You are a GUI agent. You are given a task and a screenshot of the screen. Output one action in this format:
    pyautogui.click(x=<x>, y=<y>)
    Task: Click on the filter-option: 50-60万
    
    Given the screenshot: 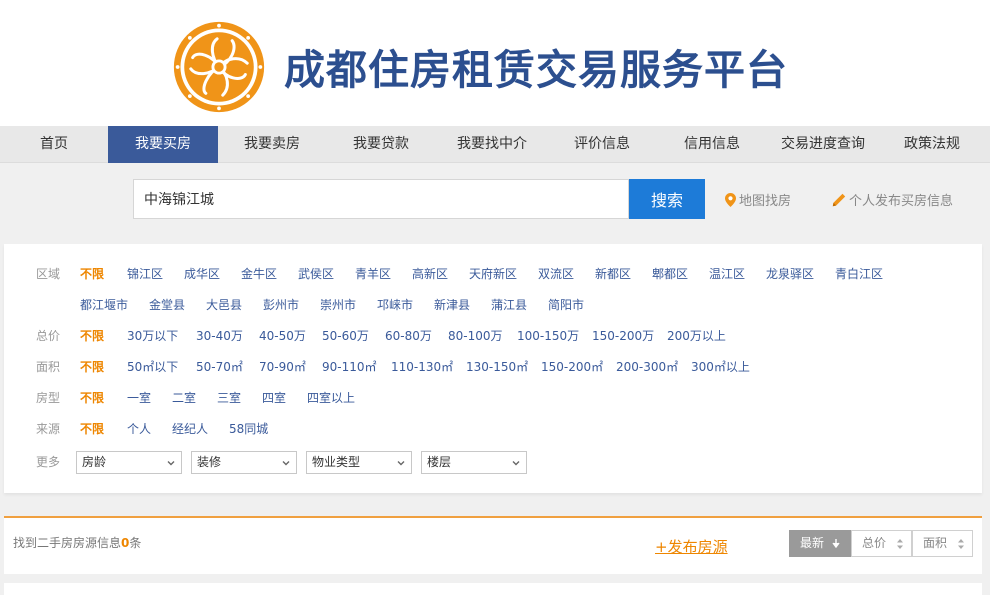 What is the action you would take?
    pyautogui.click(x=345, y=336)
    